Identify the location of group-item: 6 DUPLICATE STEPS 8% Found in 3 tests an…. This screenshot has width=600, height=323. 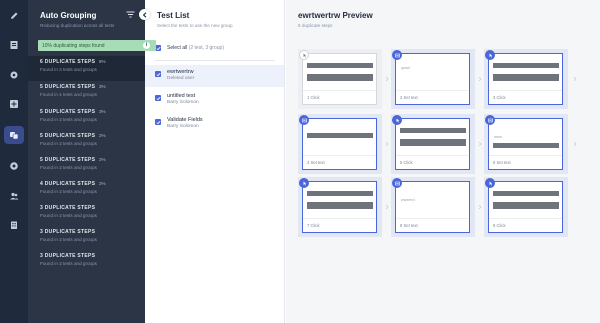
(86, 68).